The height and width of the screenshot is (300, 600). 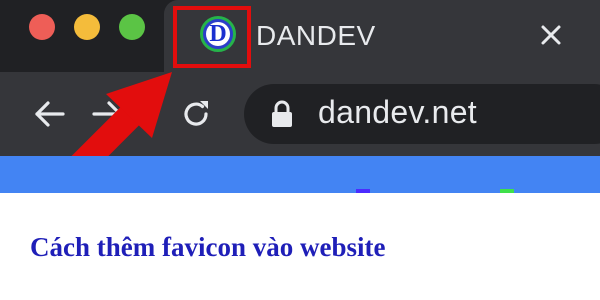 I want to click on window-maximize-button, so click(x=132, y=27).